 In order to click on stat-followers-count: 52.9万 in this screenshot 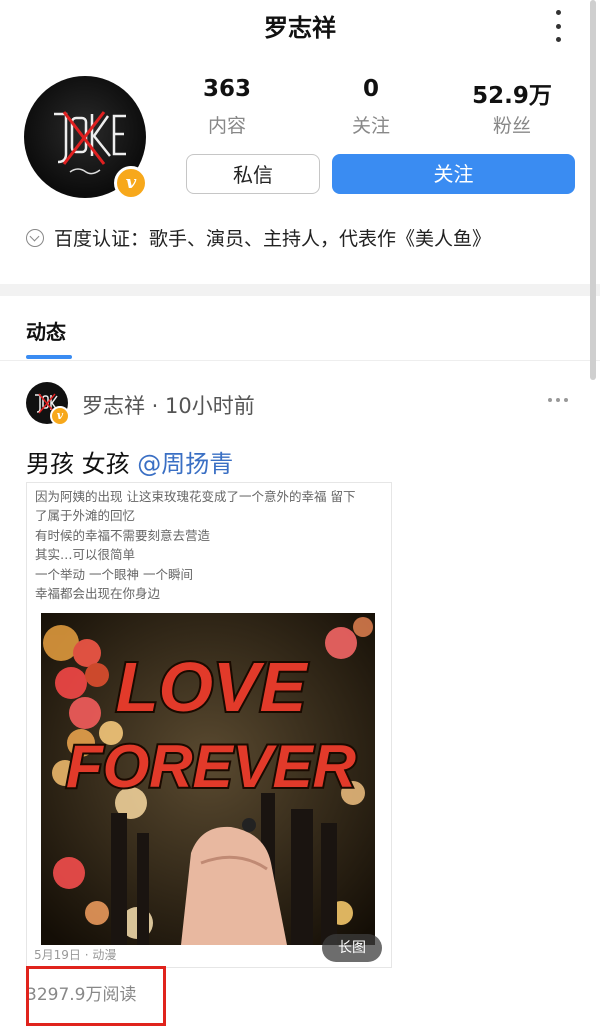, I will do `click(512, 93)`.